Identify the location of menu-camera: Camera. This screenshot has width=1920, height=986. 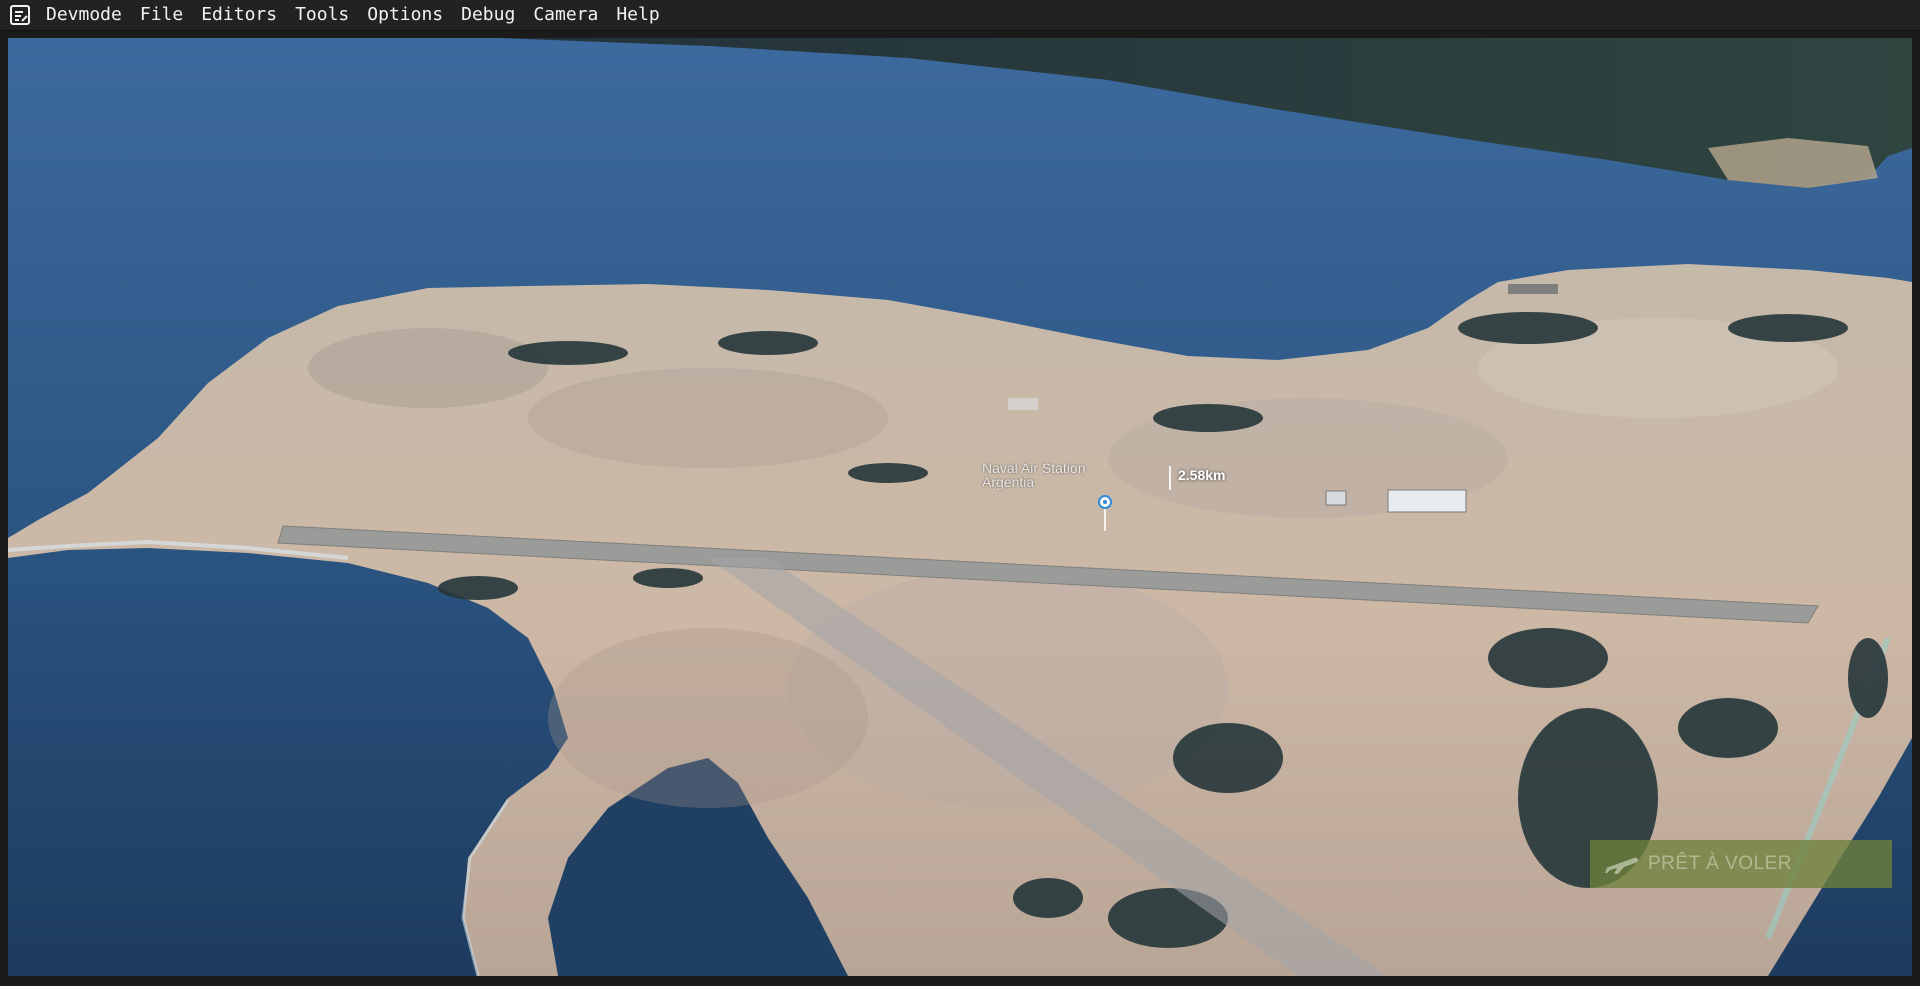
(565, 15).